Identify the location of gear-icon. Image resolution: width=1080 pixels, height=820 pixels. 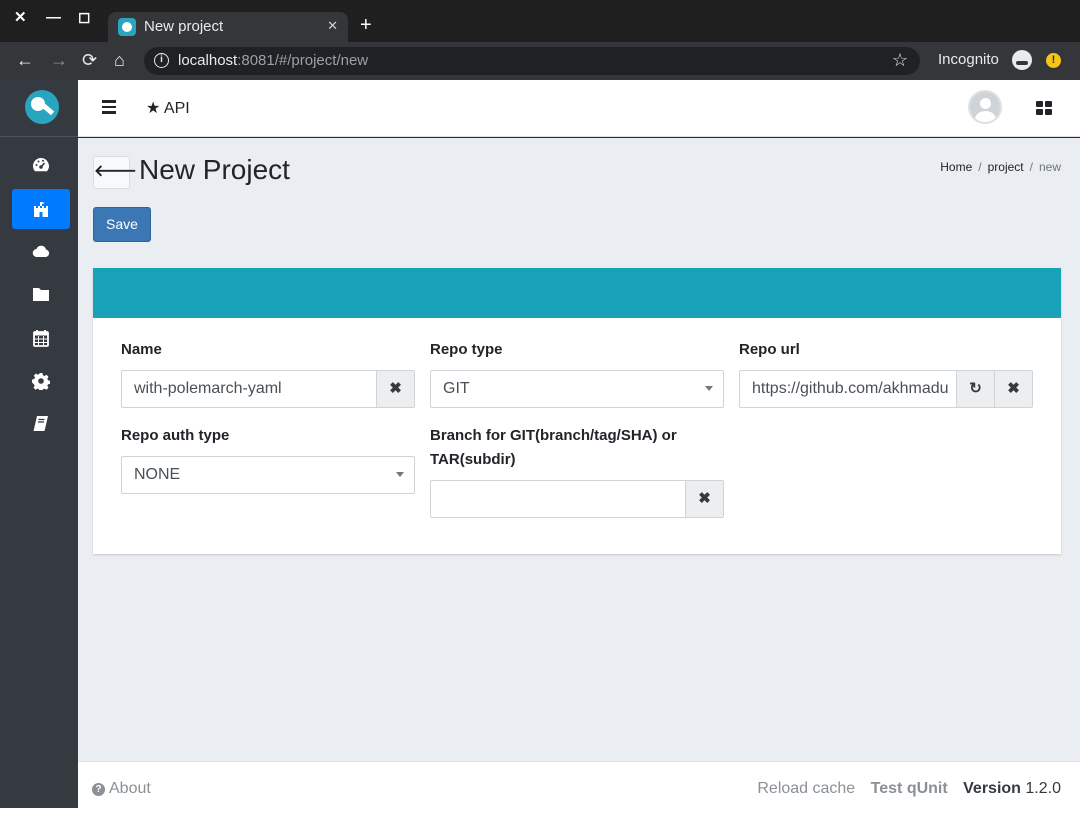
(41, 381).